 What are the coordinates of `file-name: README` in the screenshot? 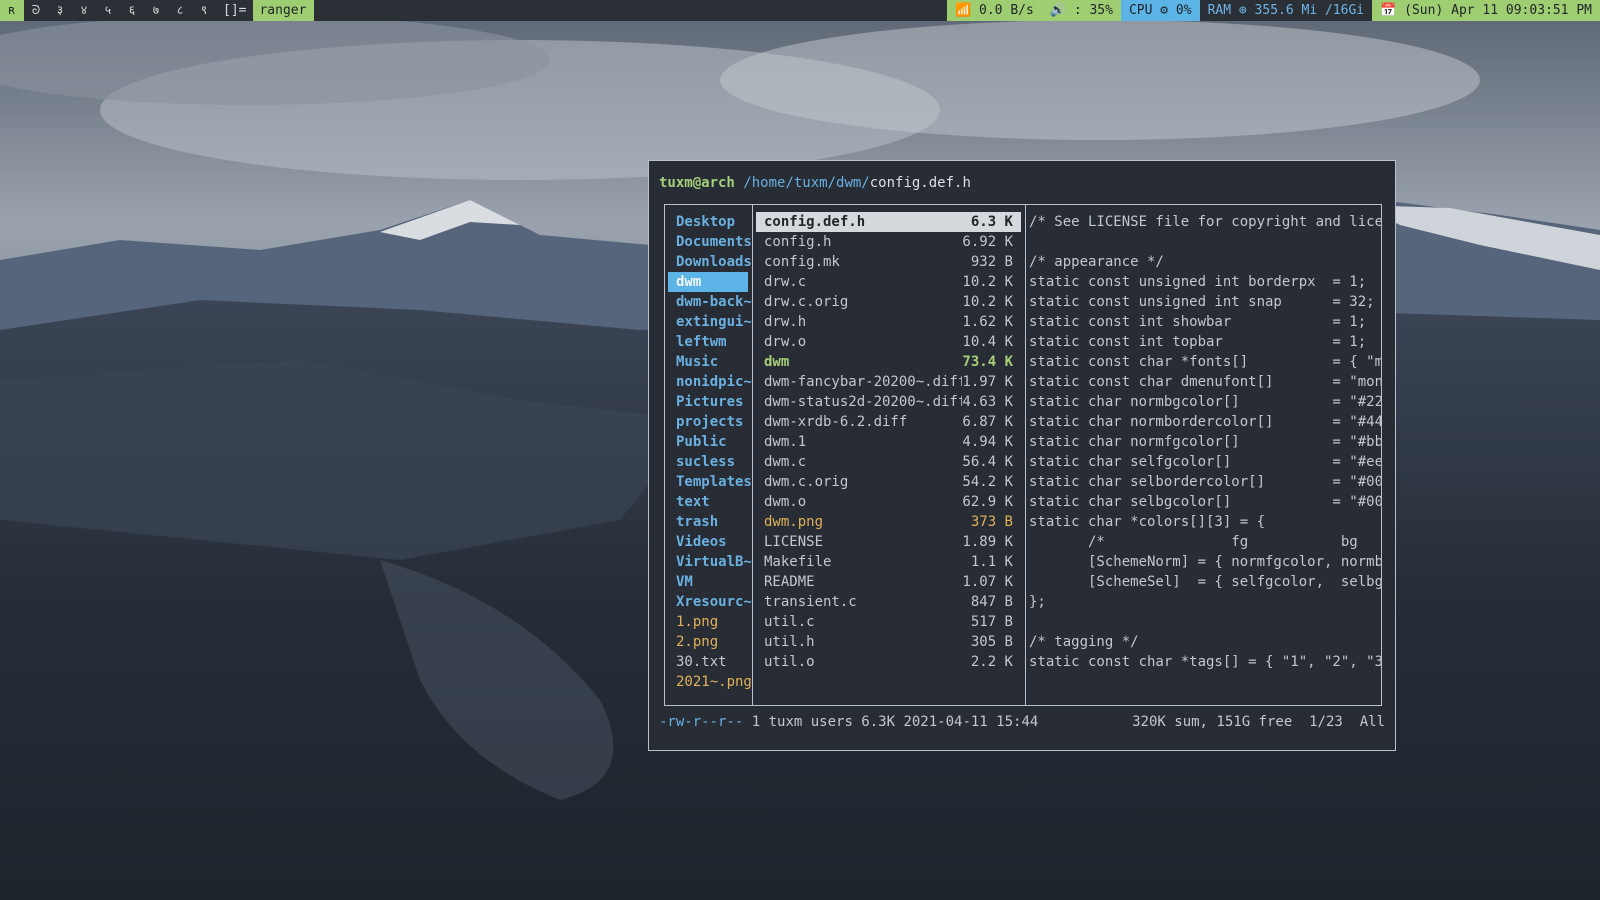 It's located at (789, 582).